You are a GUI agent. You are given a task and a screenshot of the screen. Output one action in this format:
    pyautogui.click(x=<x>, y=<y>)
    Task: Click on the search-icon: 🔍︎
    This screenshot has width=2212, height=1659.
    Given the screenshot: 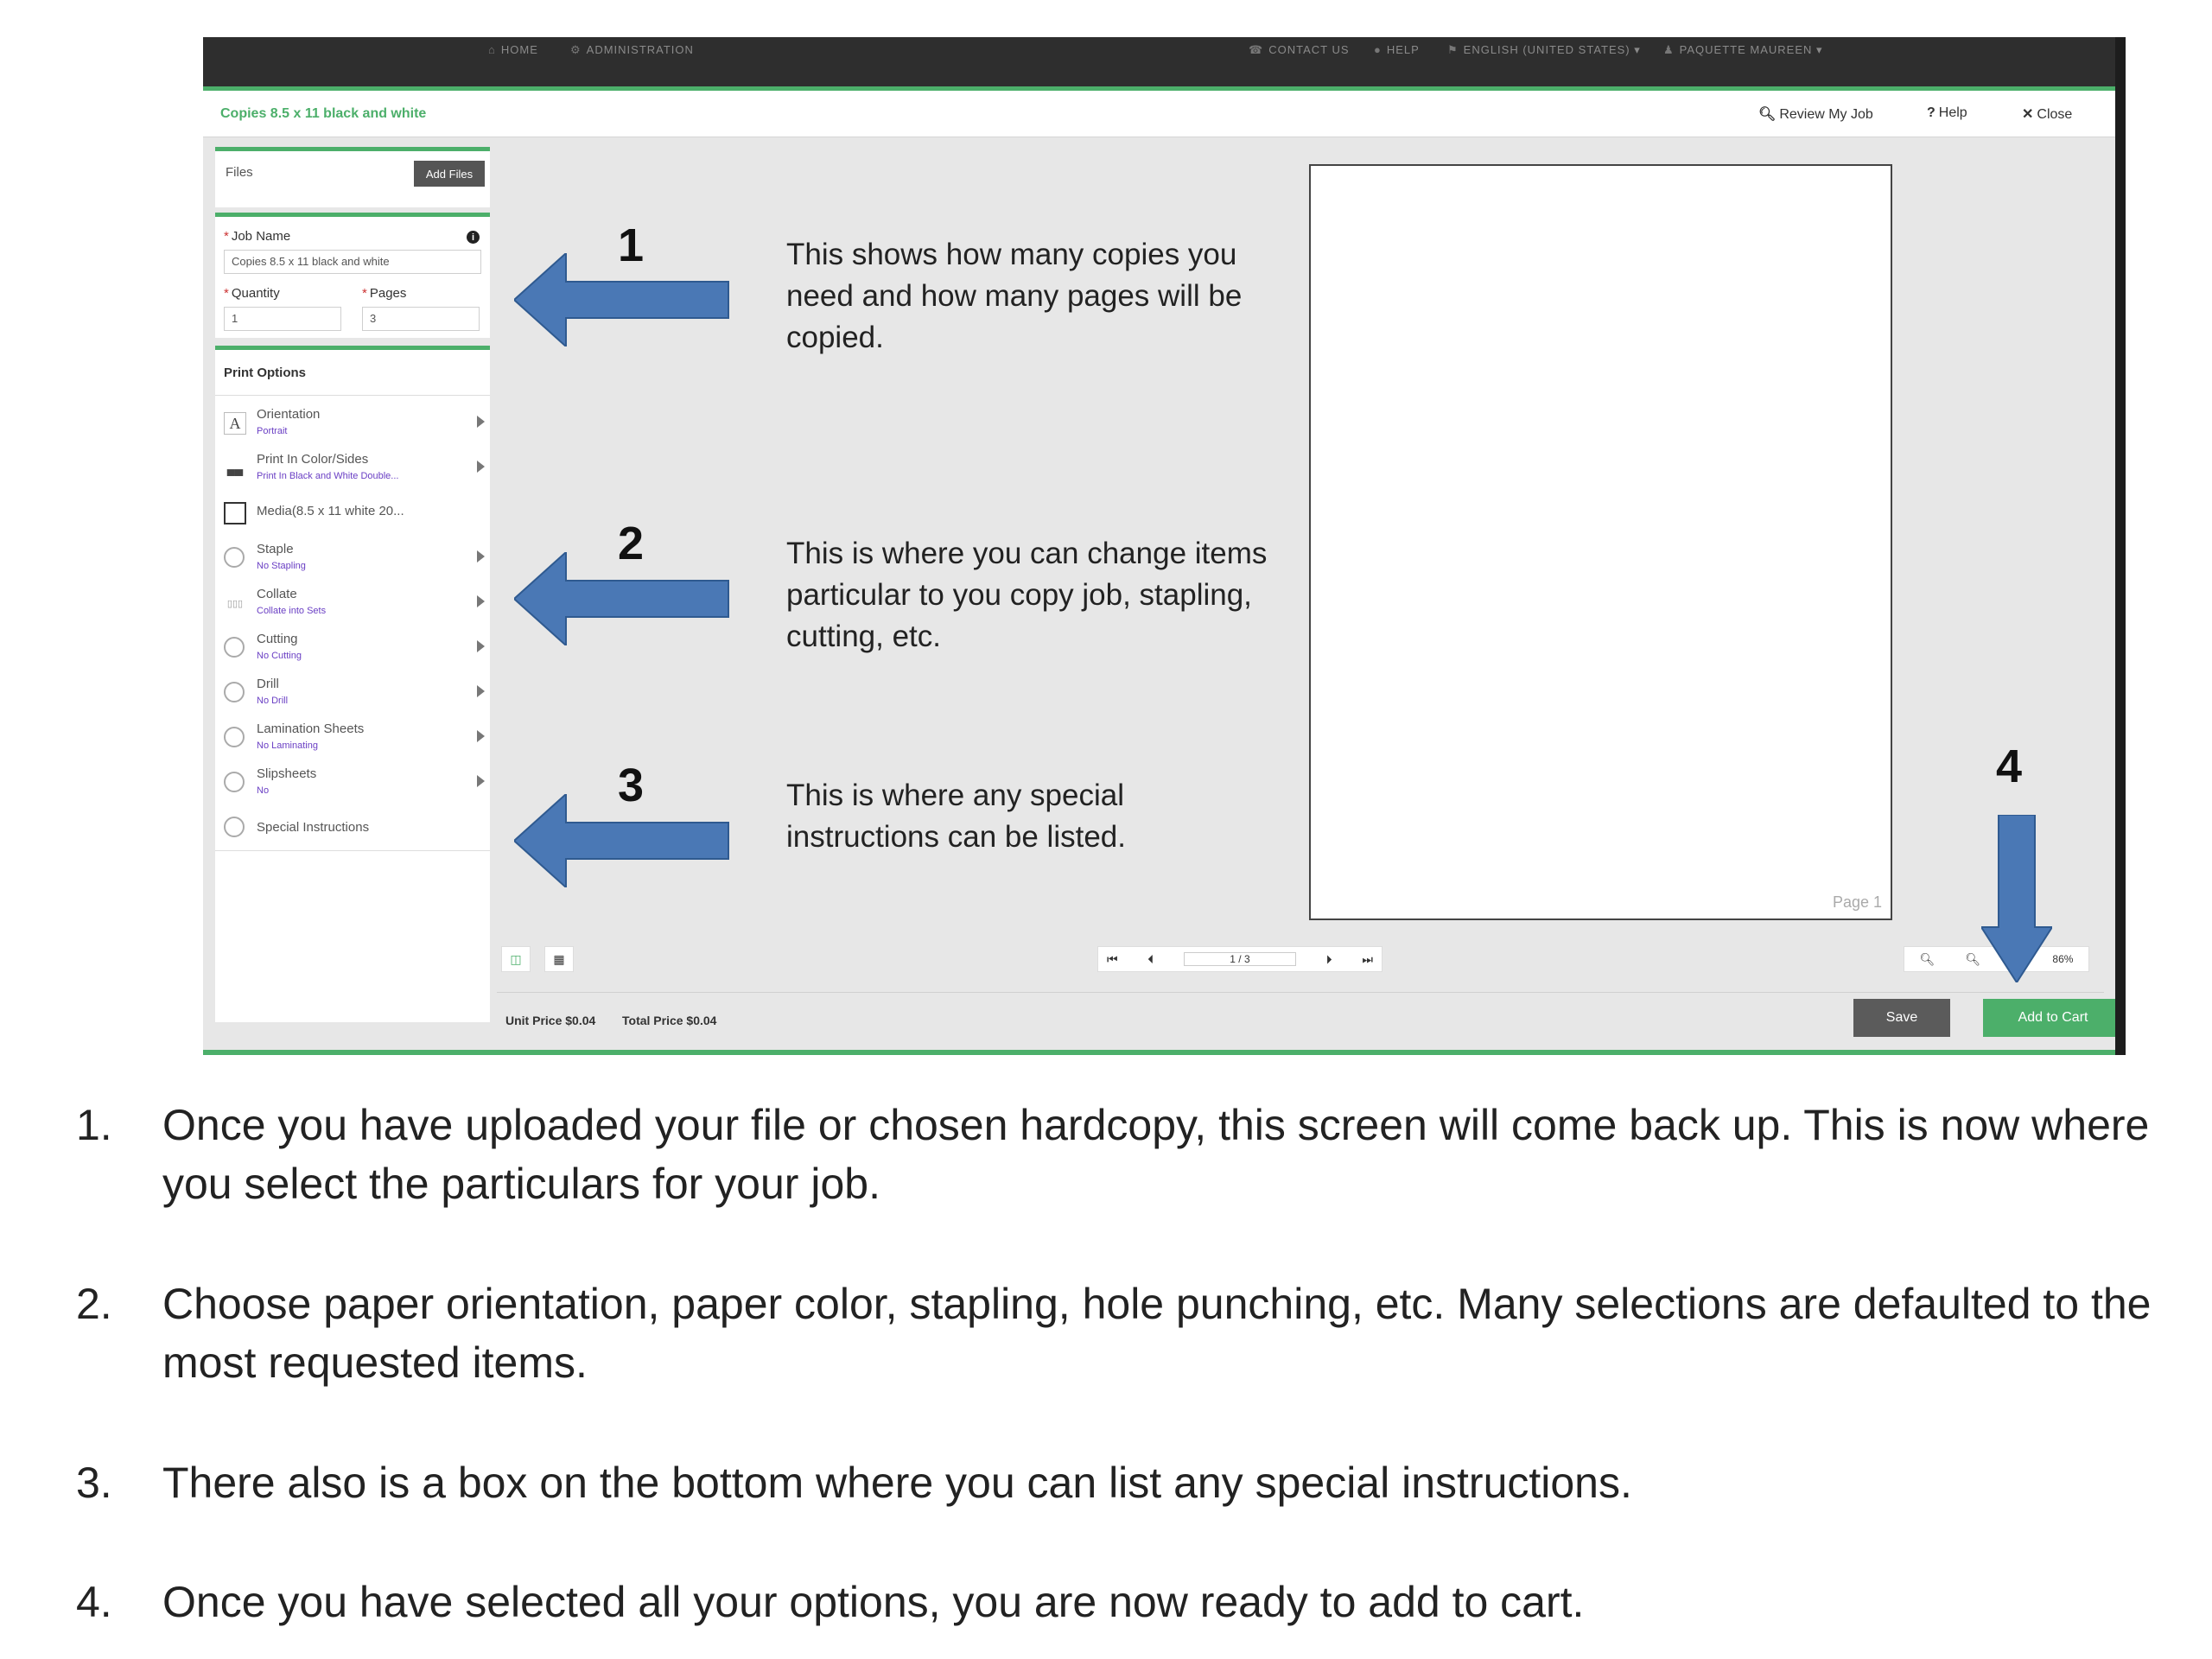 What is the action you would take?
    pyautogui.click(x=1767, y=114)
    